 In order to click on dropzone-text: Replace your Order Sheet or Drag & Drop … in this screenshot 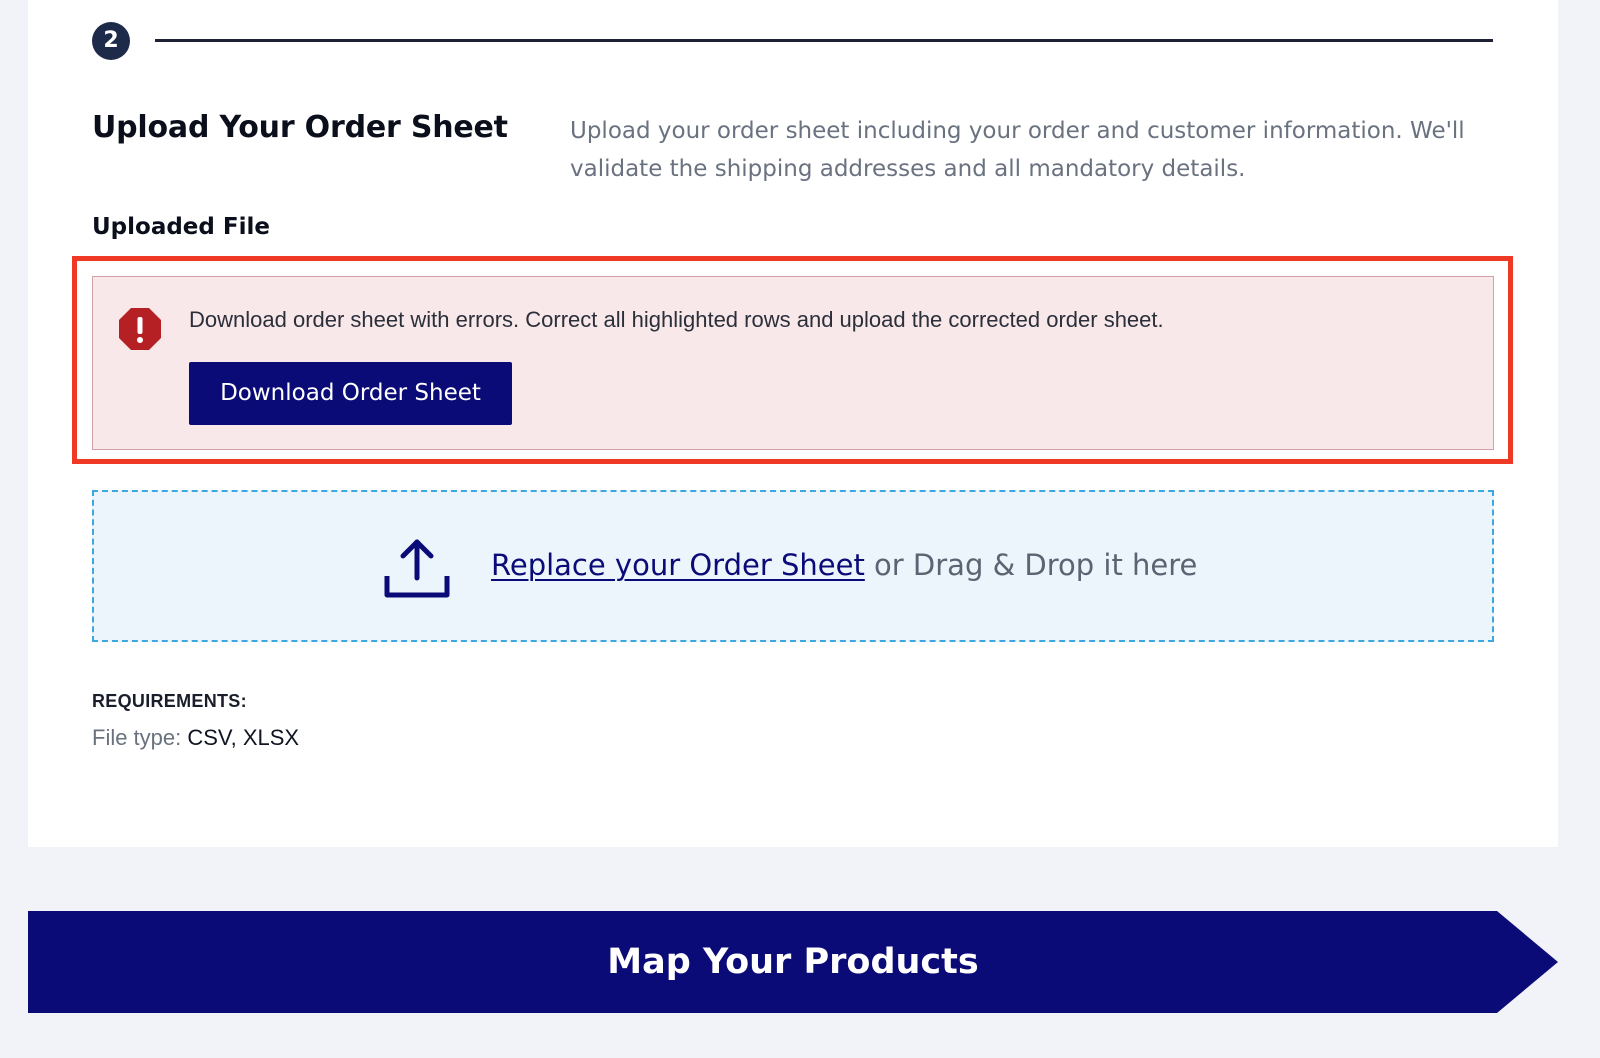, I will do `click(844, 565)`.